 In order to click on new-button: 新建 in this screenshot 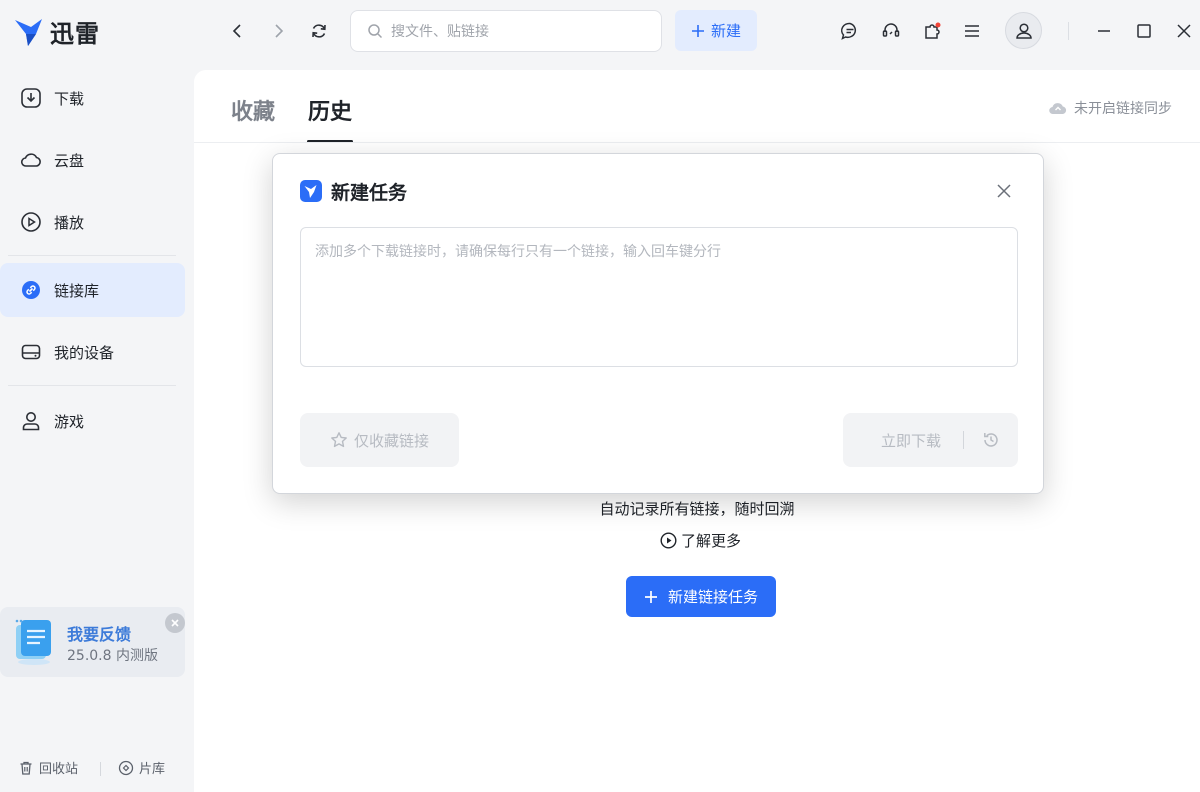, I will do `click(716, 30)`.